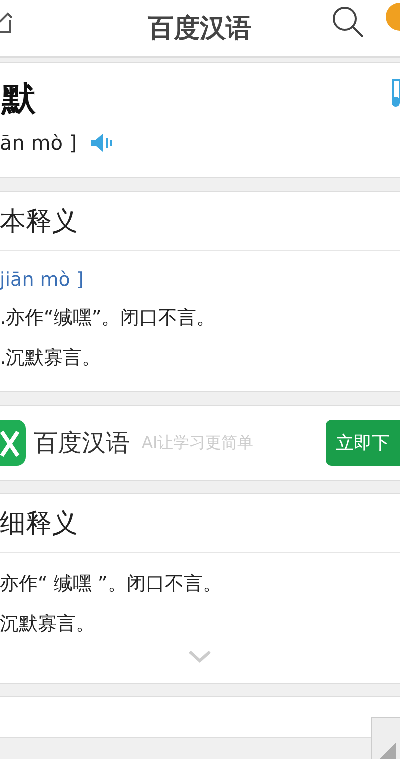 Image resolution: width=400 pixels, height=759 pixels. What do you see at coordinates (18, 99) in the screenshot?
I see `headword: 默` at bounding box center [18, 99].